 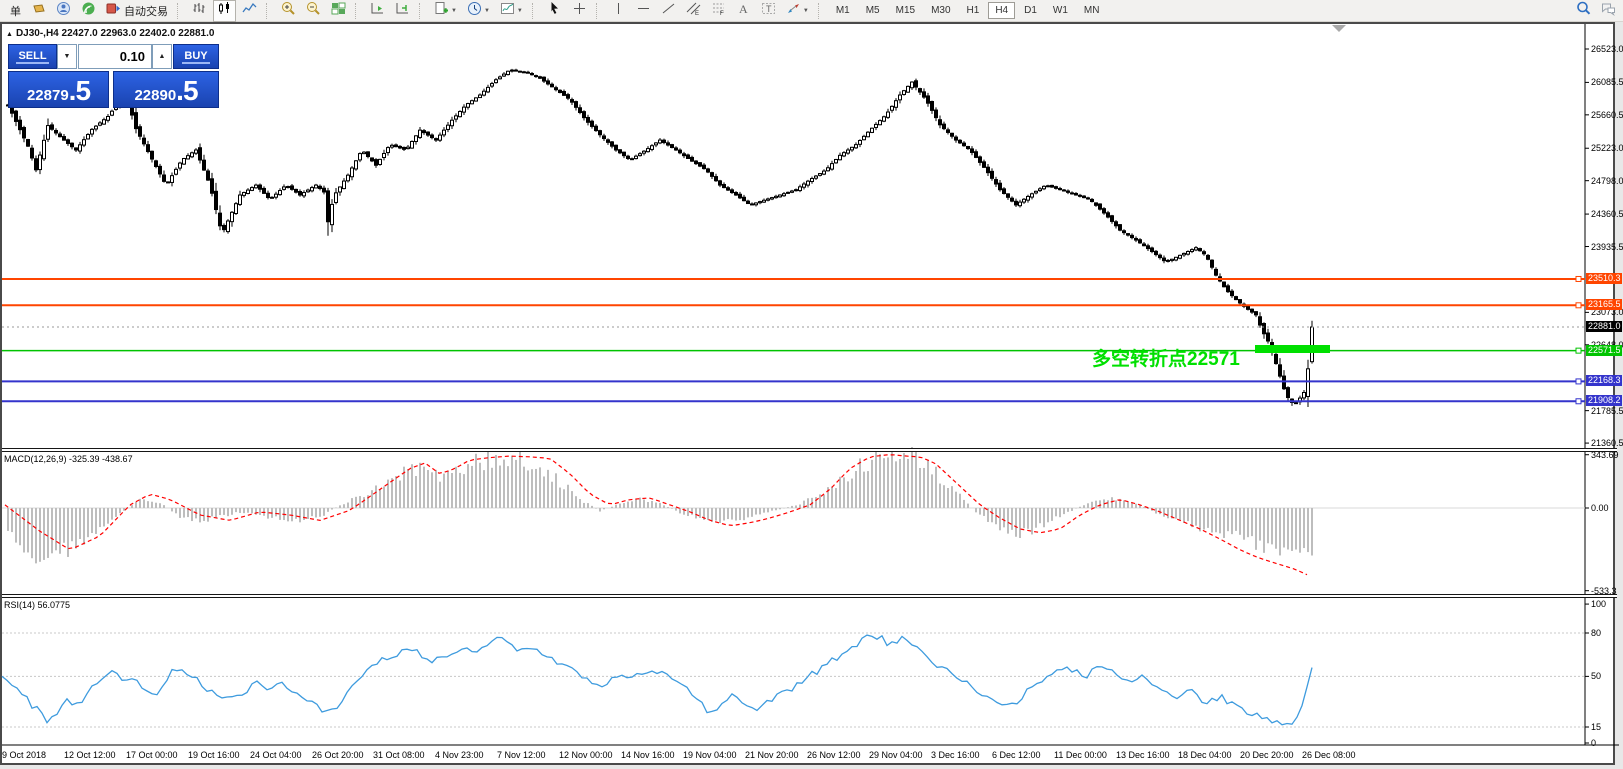 I want to click on terminal-button, so click(x=38, y=11).